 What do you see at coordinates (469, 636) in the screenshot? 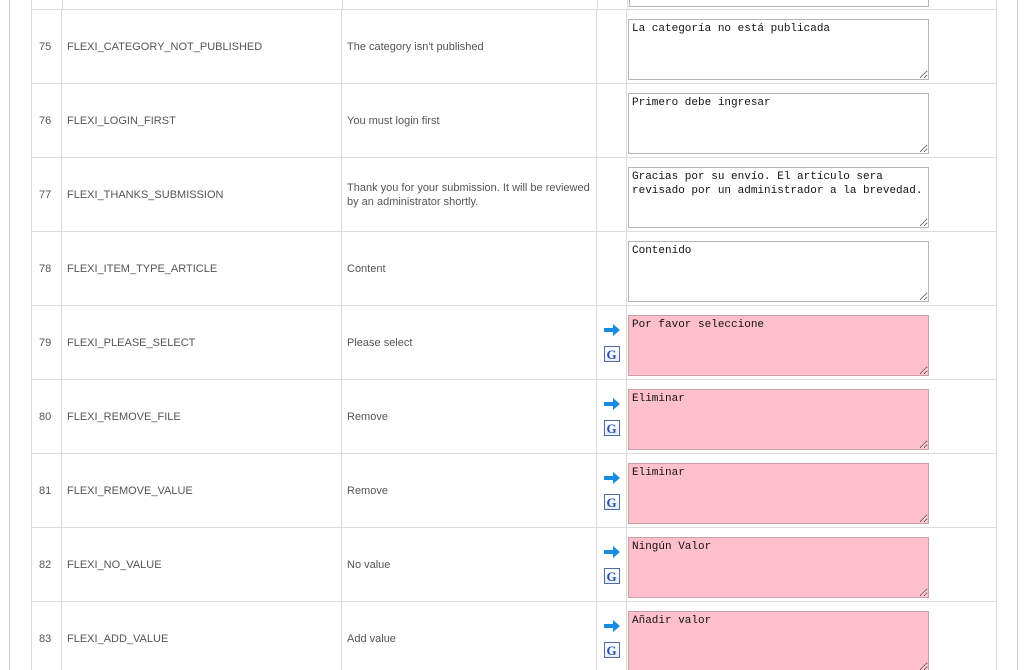
I see `original-text: Add value` at bounding box center [469, 636].